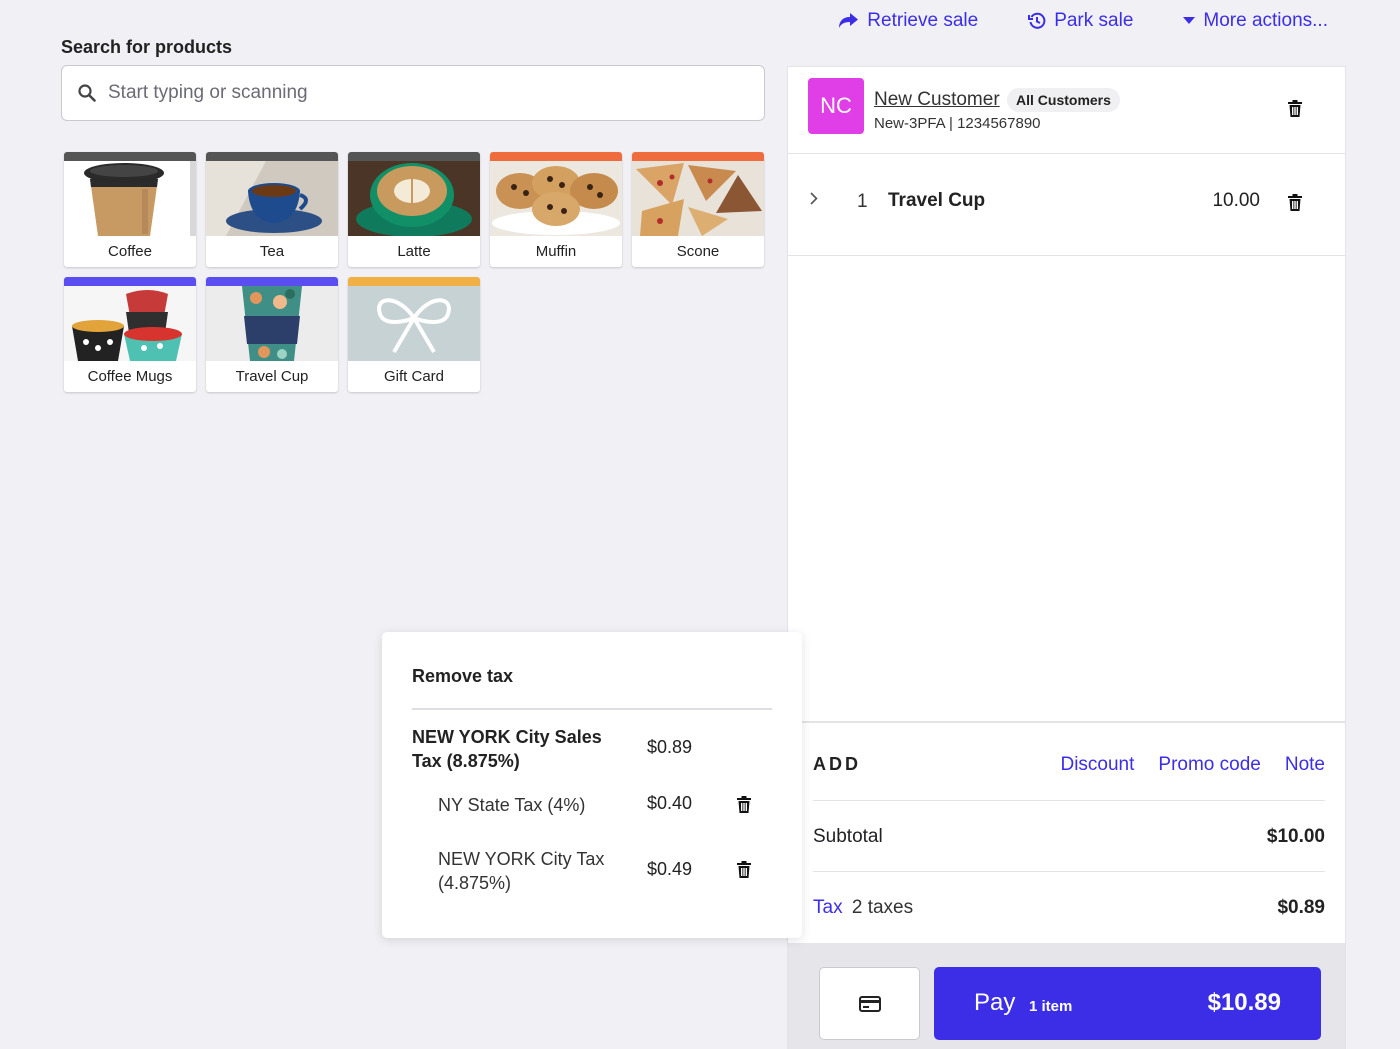 This screenshot has width=1400, height=1049. I want to click on product-tile-label: Scone, so click(698, 251).